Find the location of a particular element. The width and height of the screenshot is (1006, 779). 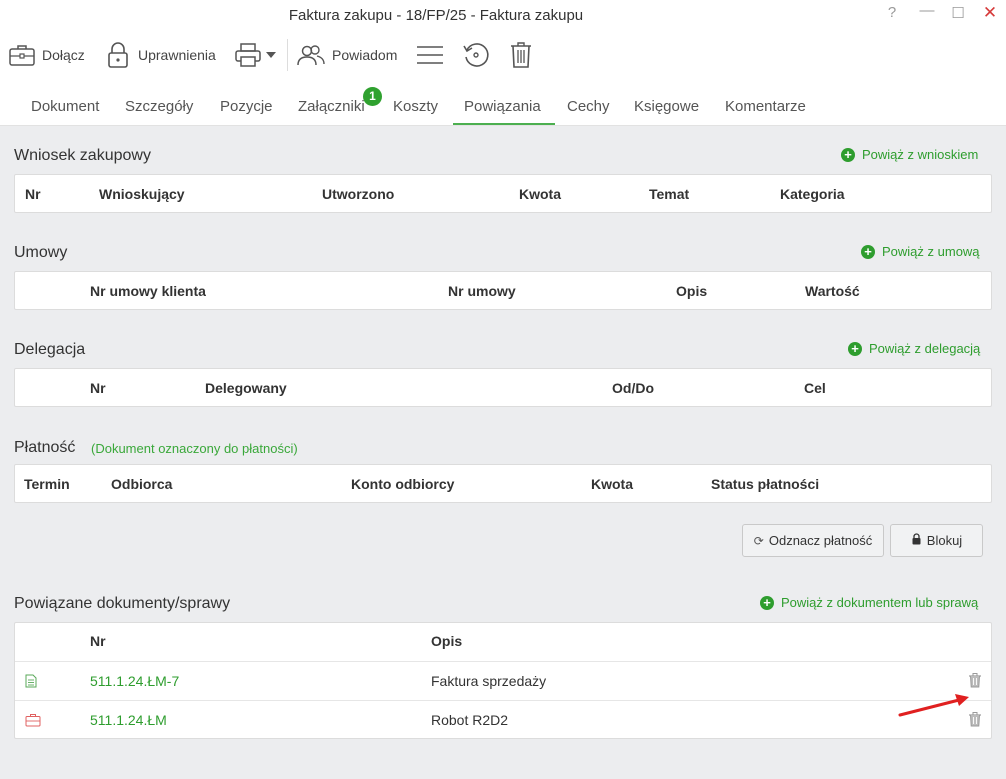

refresh-icon: ⟳ is located at coordinates (758, 540).